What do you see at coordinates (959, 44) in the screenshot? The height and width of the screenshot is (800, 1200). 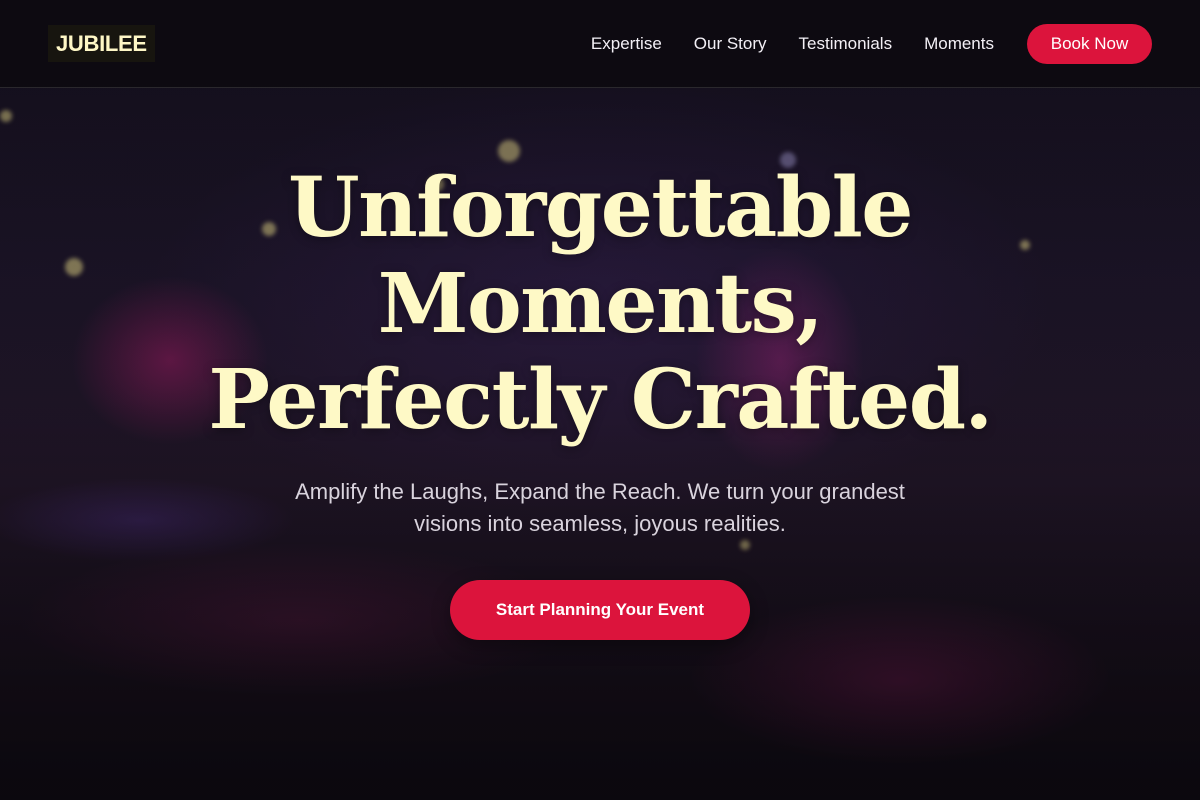 I see `nav-link-moments: Moments` at bounding box center [959, 44].